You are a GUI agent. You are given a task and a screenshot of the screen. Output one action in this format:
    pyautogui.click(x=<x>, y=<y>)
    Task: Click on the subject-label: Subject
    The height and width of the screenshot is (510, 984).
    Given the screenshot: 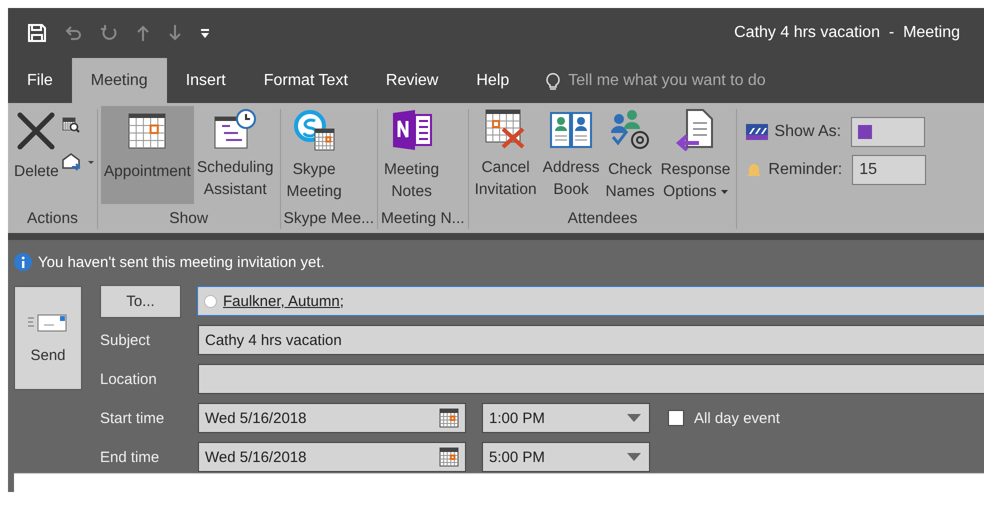 What is the action you would take?
    pyautogui.click(x=126, y=340)
    